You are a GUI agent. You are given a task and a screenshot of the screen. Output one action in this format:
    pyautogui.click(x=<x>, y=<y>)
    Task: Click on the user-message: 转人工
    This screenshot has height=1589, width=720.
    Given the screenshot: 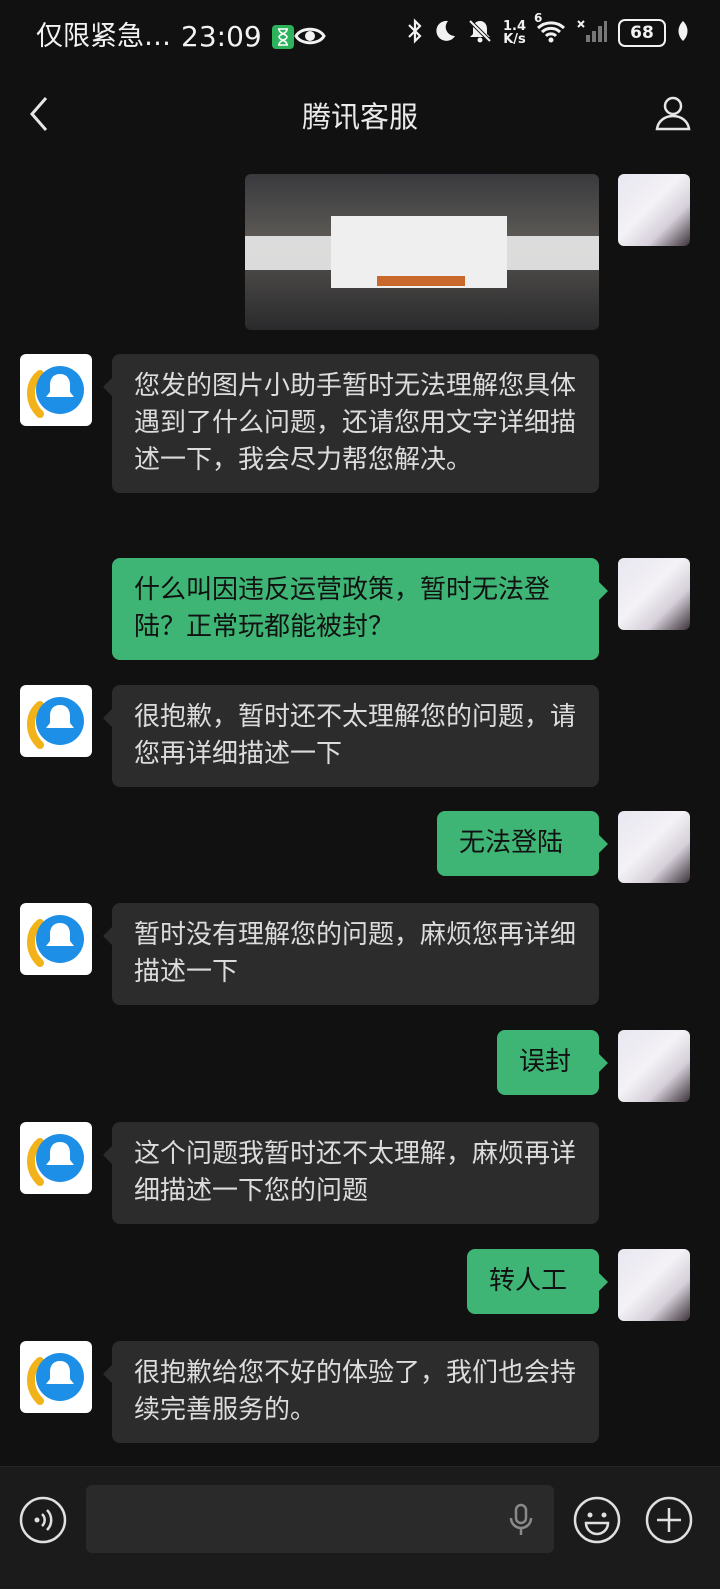 What is the action you would take?
    pyautogui.click(x=537, y=1281)
    